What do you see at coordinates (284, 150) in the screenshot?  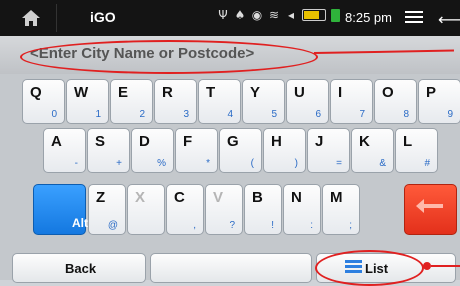 I see `key-h: H)` at bounding box center [284, 150].